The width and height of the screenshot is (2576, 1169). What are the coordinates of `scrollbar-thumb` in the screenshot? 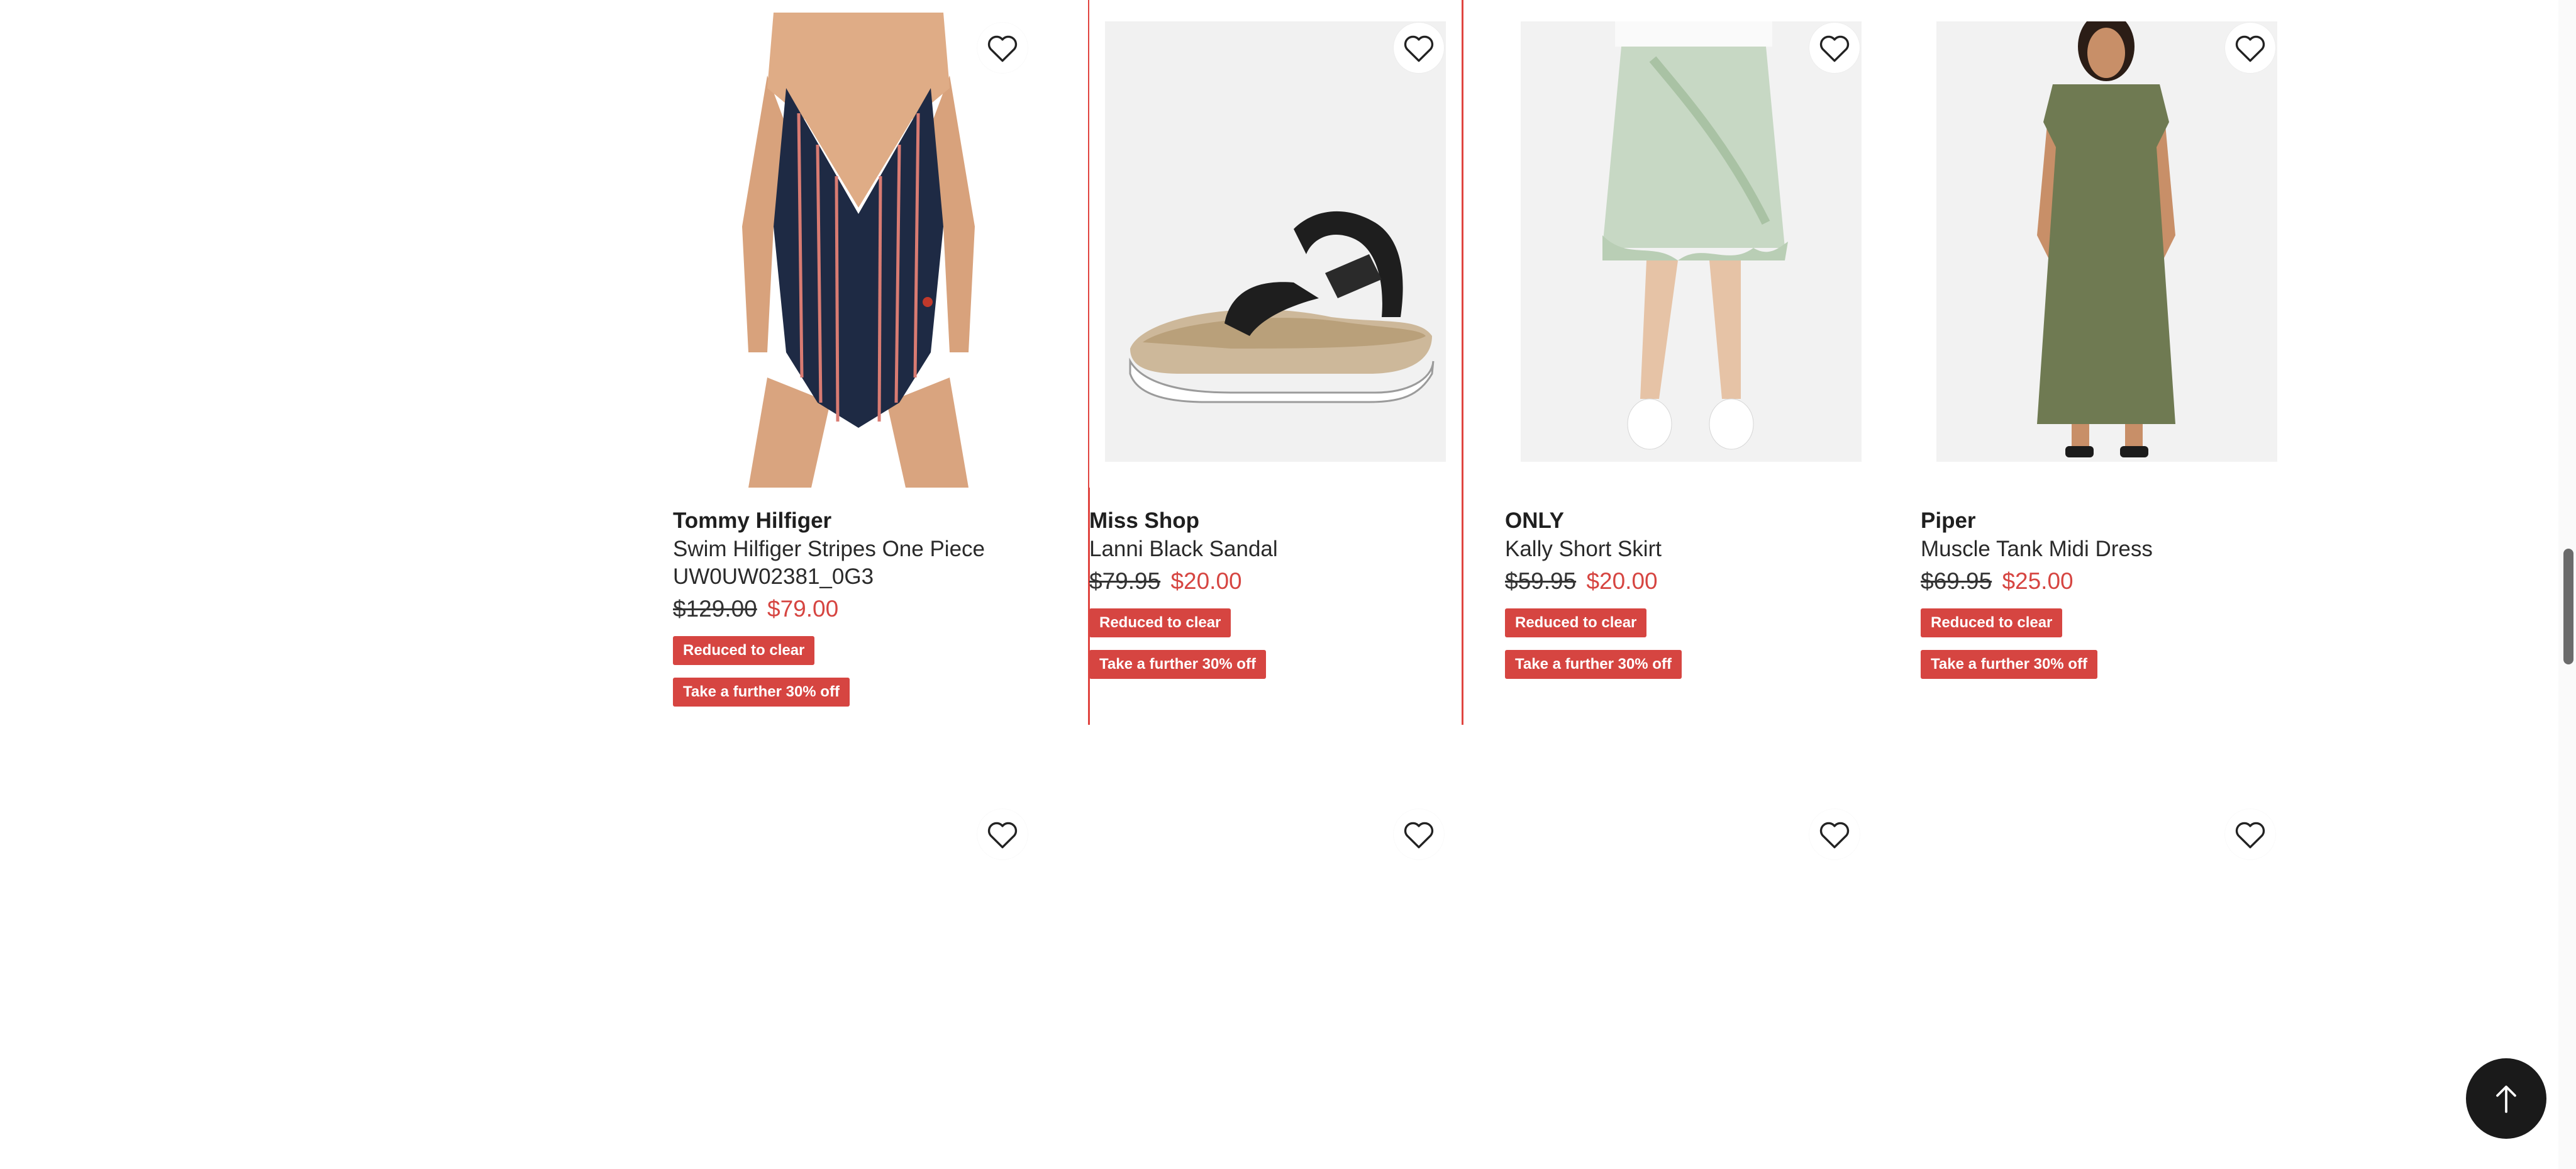 It's located at (2568, 607).